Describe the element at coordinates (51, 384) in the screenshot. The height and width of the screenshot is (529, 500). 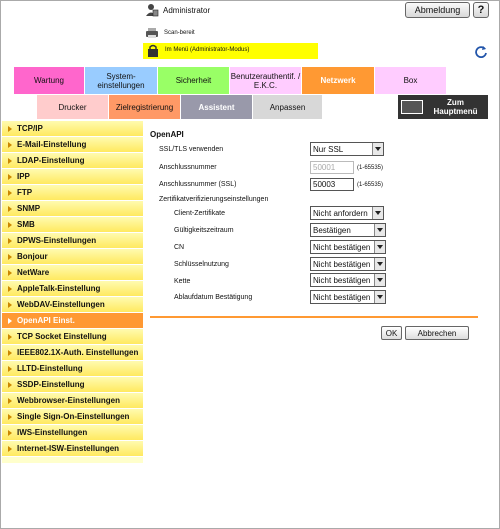
I see `sidebar-item-label: SSDP-Einstellung` at that location.